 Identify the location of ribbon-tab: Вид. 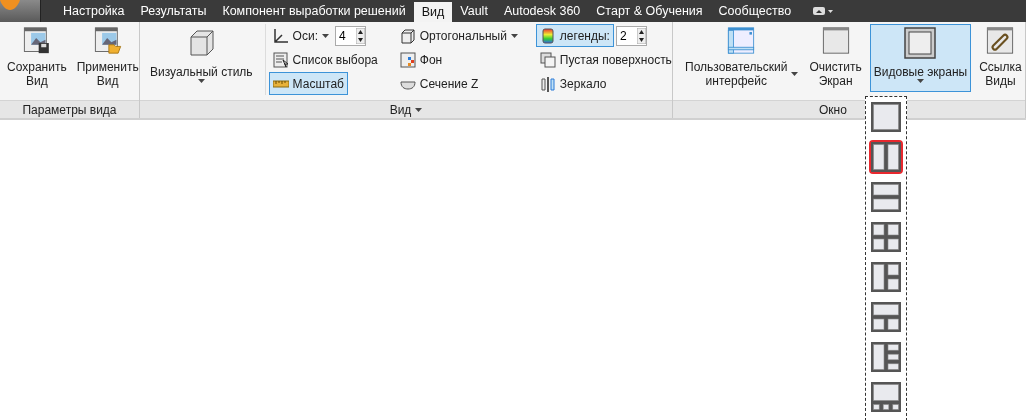
(433, 12).